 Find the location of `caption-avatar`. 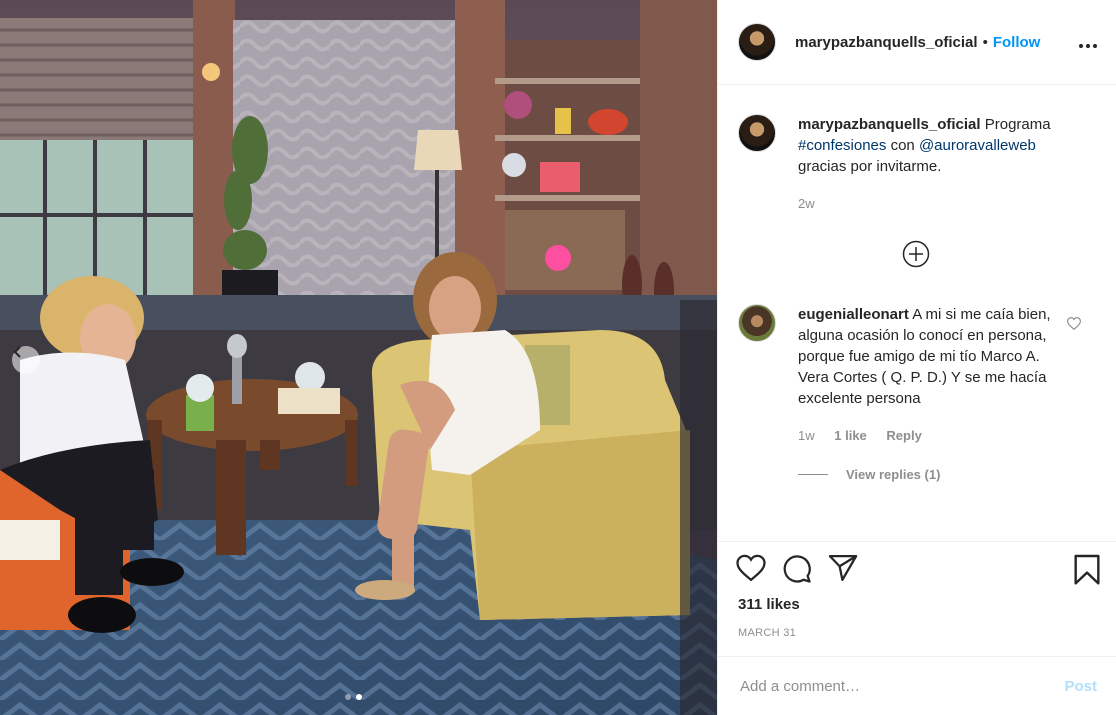

caption-avatar is located at coordinates (757, 133).